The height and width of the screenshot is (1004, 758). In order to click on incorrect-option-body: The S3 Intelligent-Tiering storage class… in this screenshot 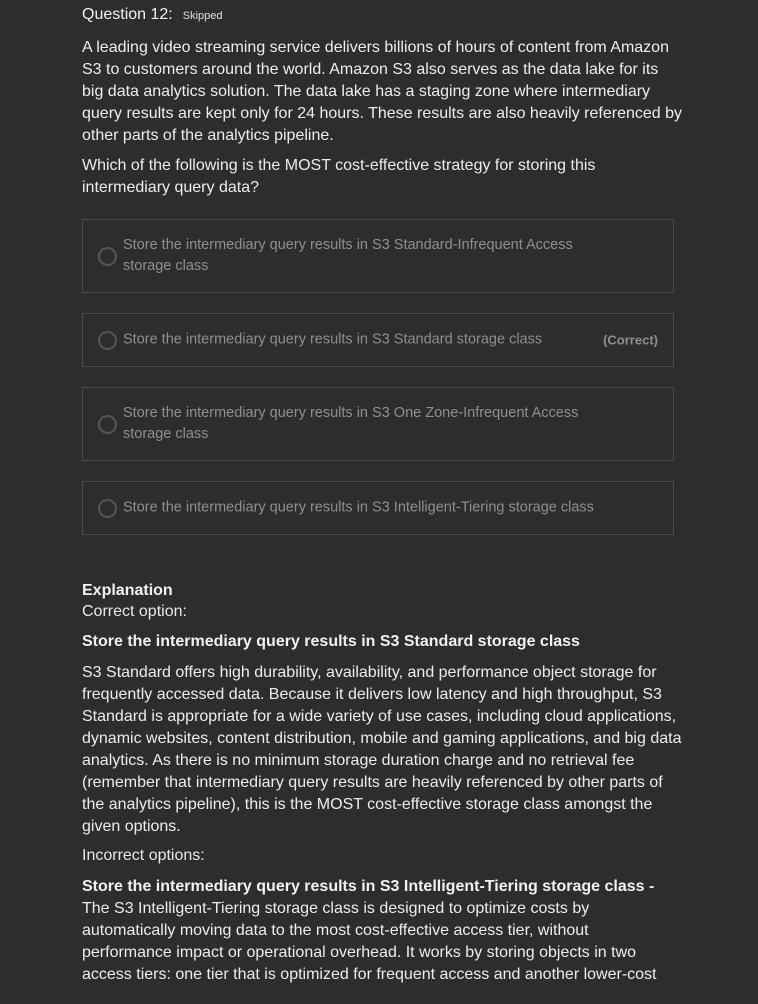, I will do `click(369, 941)`.